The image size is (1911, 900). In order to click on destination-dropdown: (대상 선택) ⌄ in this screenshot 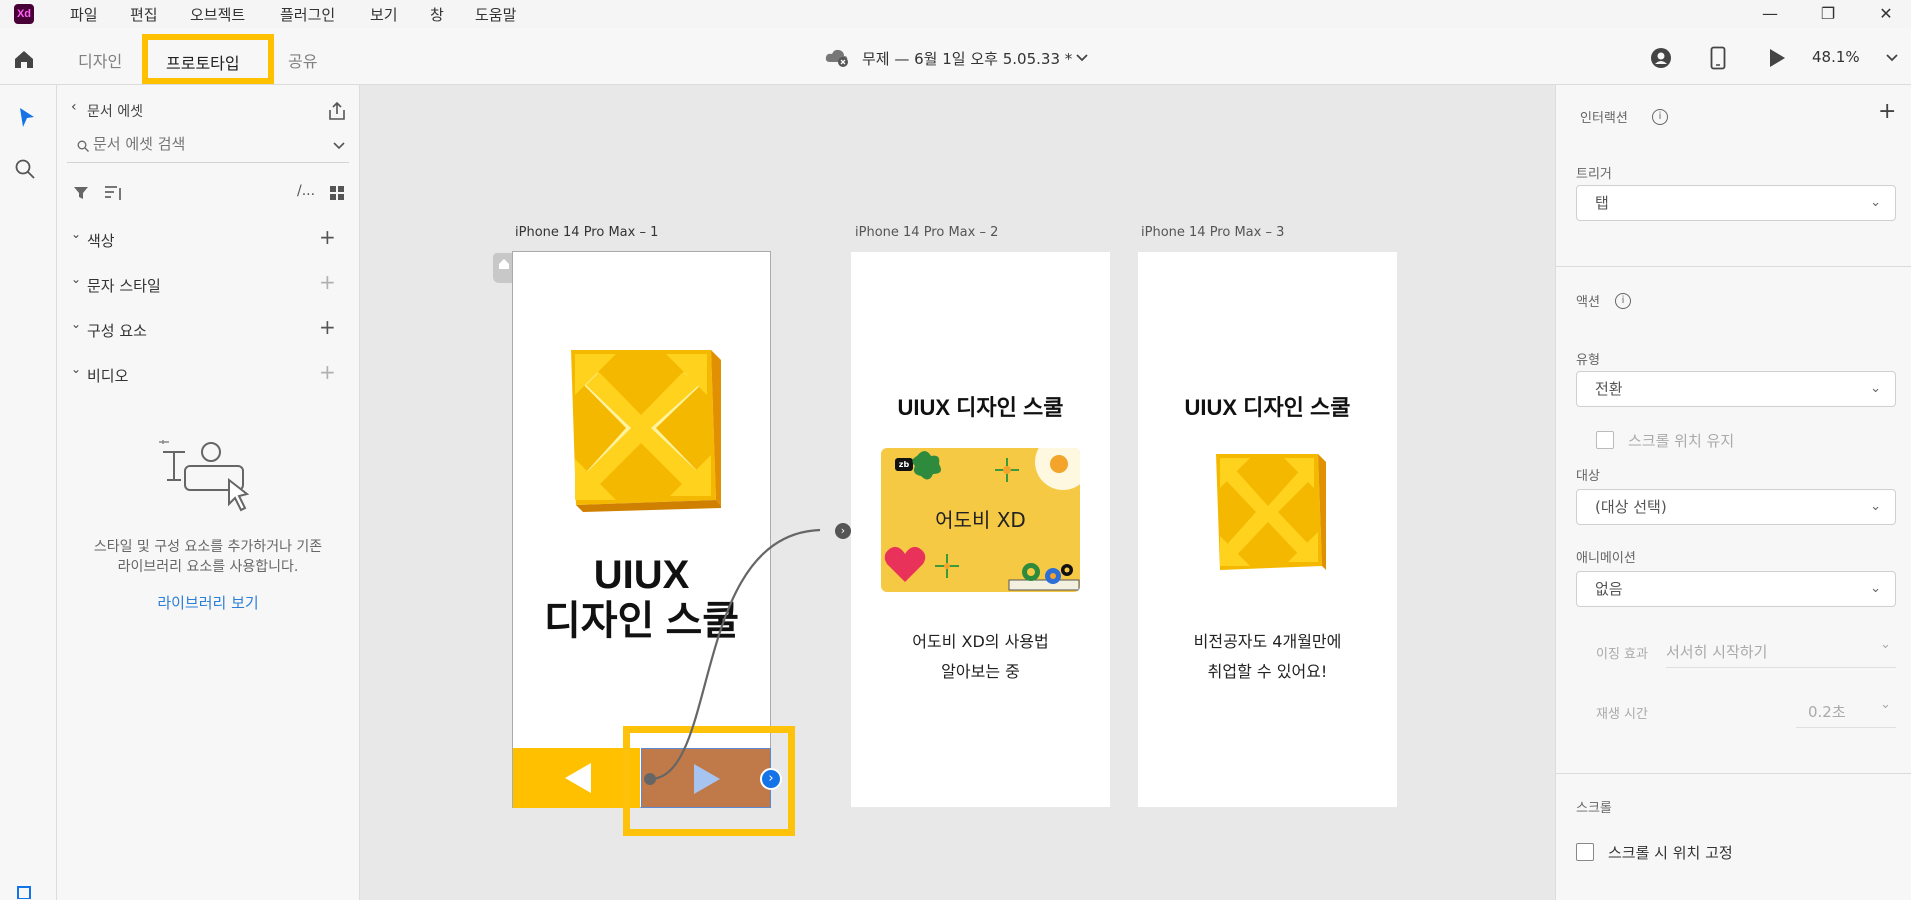, I will do `click(1736, 507)`.